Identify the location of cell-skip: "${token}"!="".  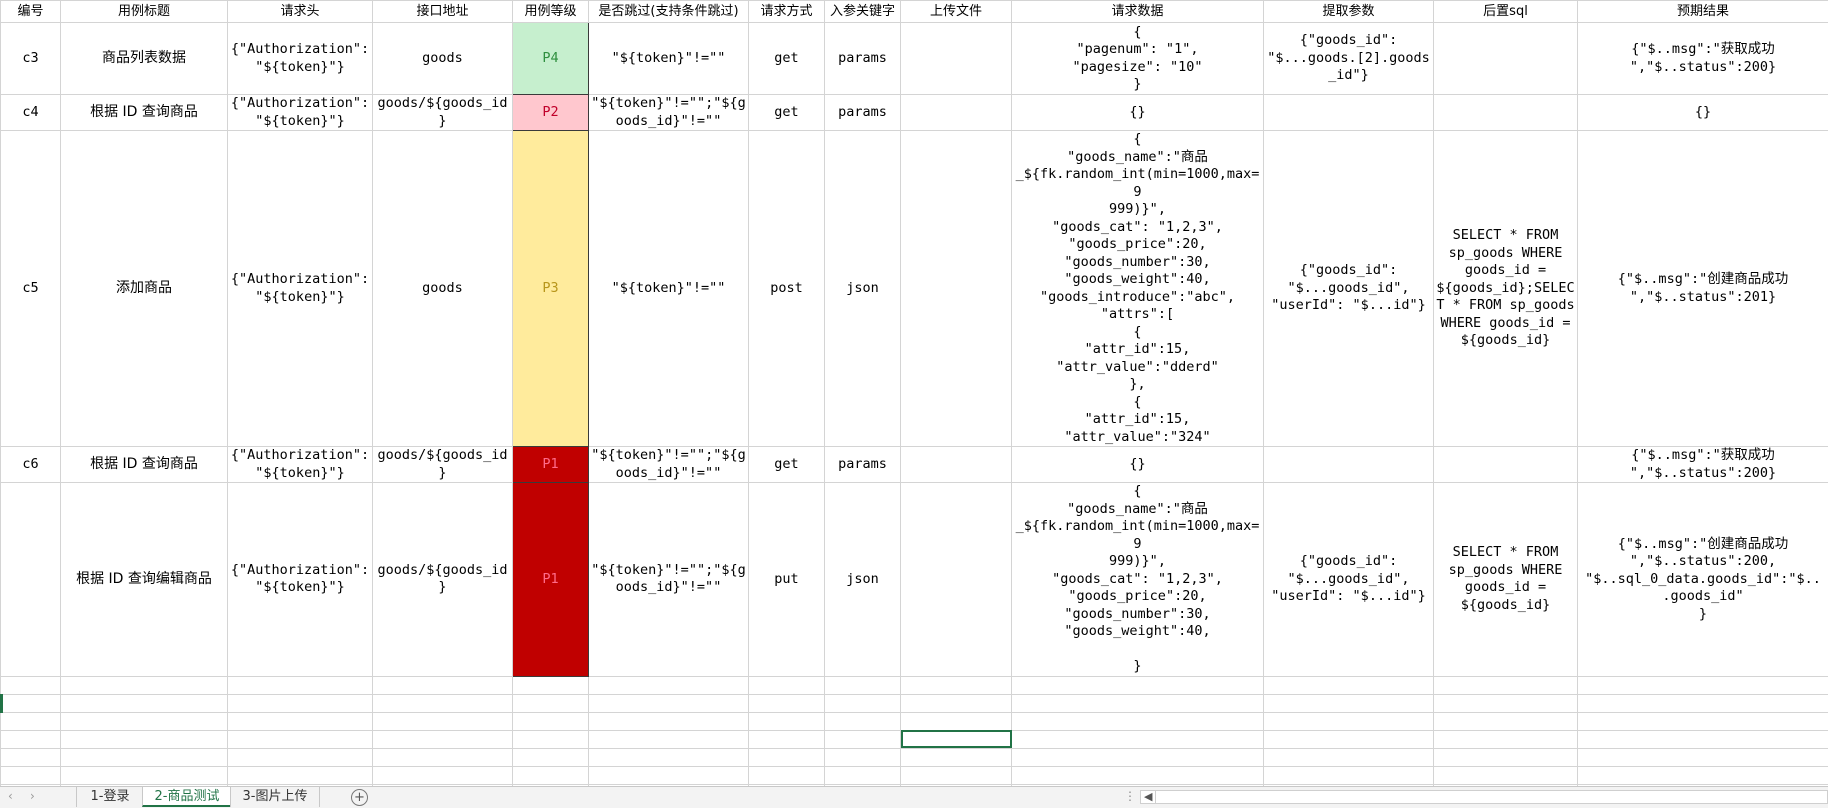
(669, 59).